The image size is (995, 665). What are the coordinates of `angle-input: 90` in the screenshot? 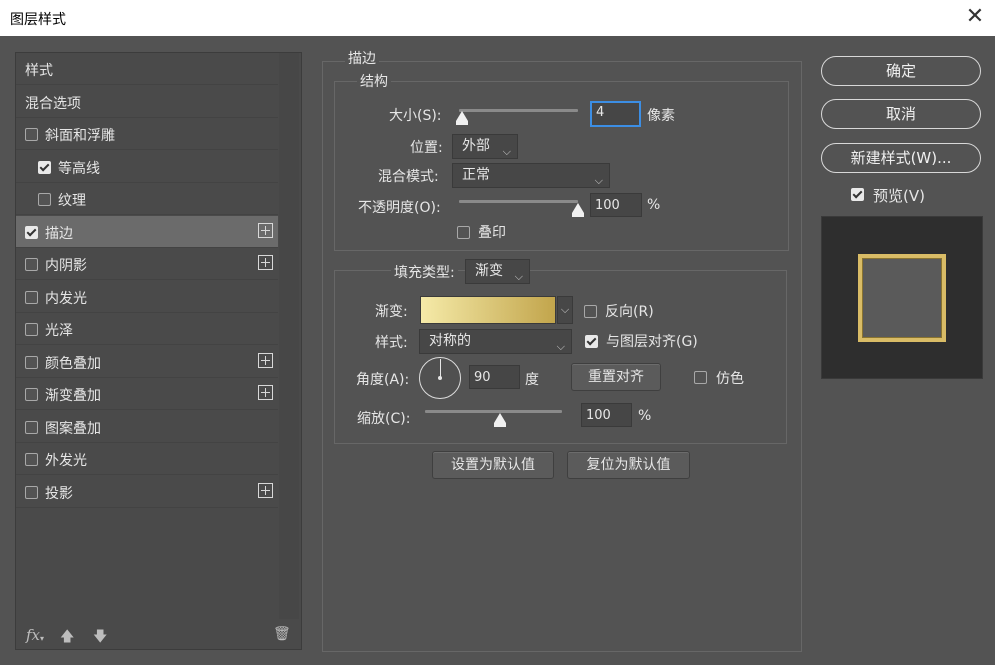 It's located at (494, 377).